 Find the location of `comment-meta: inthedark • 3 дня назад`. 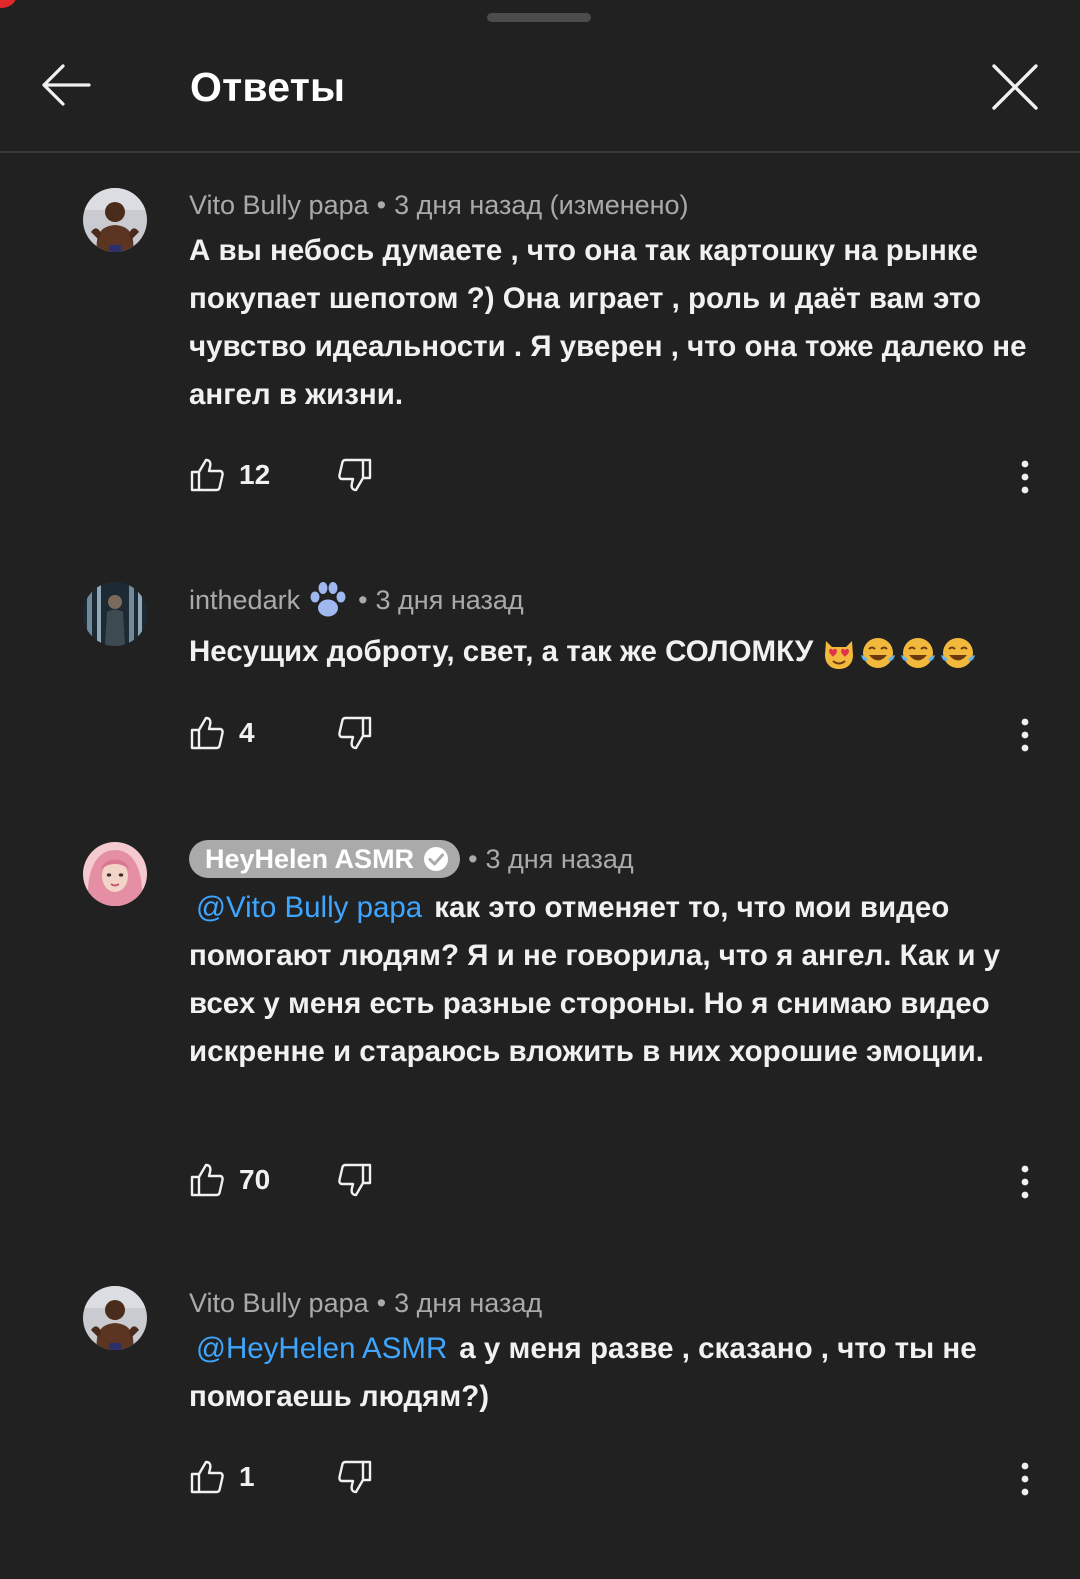

comment-meta: inthedark • 3 дня назад is located at coordinates (356, 600).